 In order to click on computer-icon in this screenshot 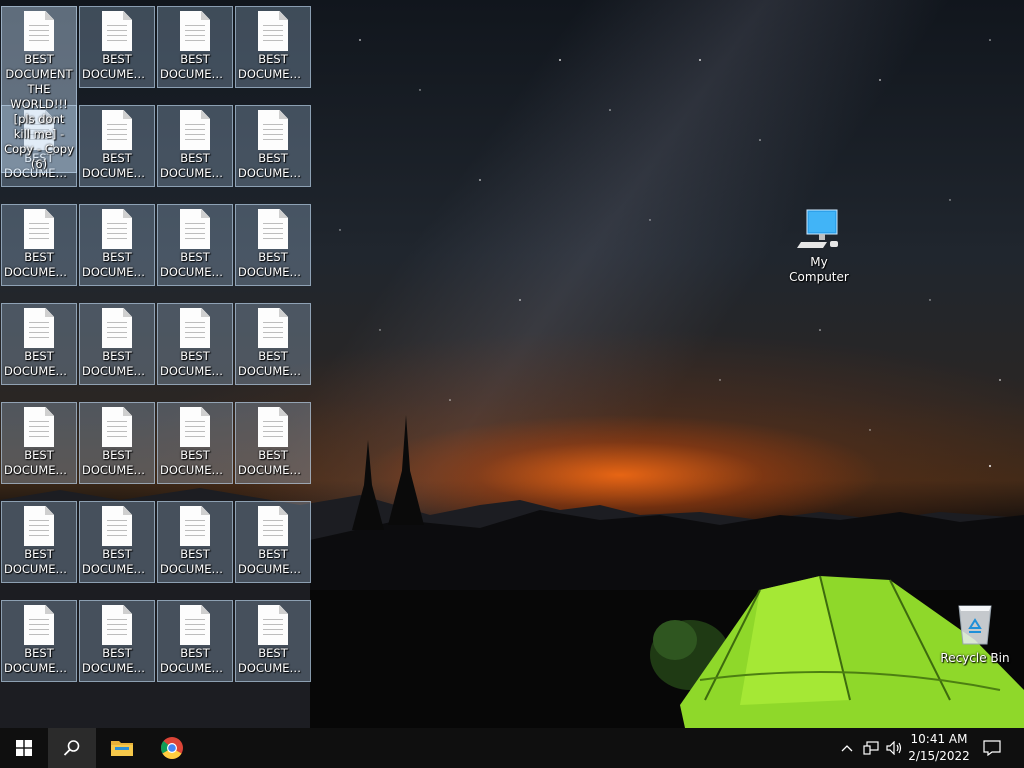, I will do `click(817, 228)`.